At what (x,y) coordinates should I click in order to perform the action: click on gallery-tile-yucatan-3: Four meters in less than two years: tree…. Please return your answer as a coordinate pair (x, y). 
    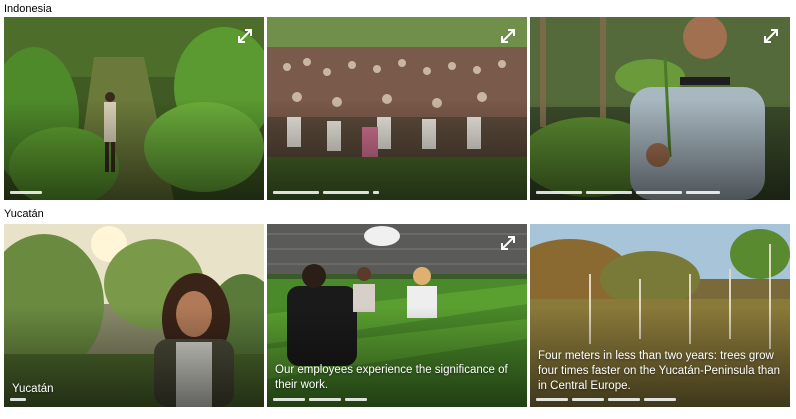
    Looking at the image, I should click on (660, 315).